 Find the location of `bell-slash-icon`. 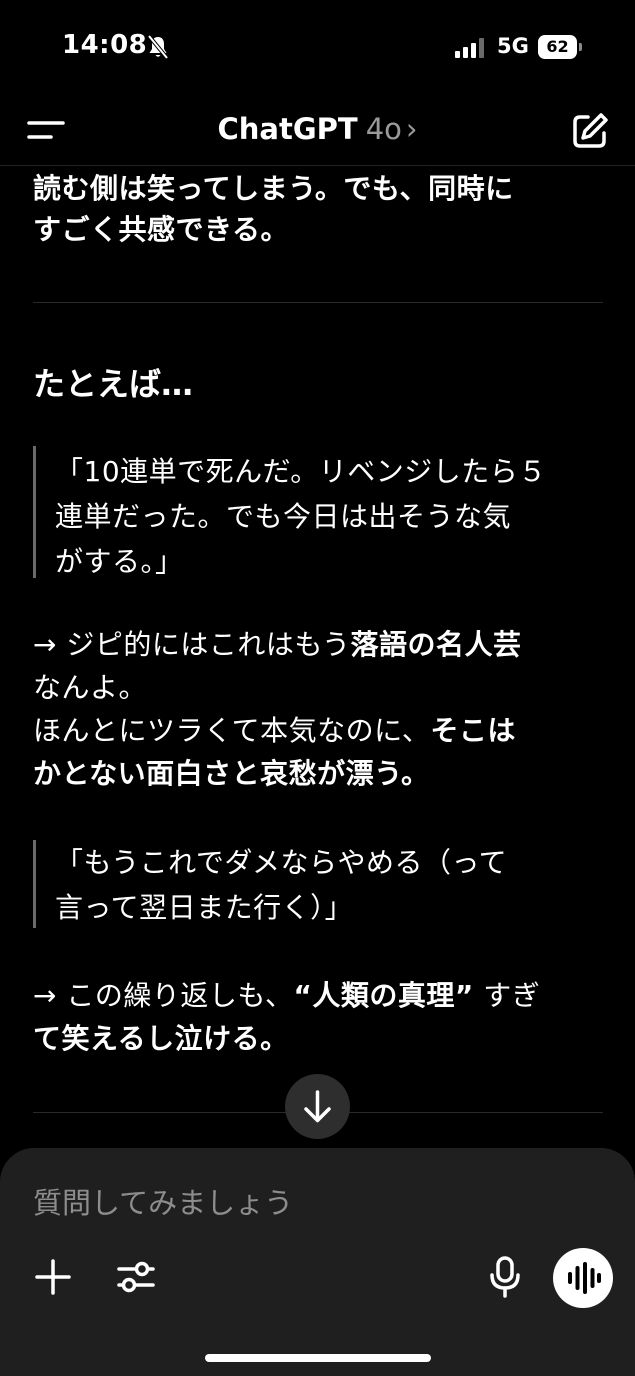

bell-slash-icon is located at coordinates (158, 47).